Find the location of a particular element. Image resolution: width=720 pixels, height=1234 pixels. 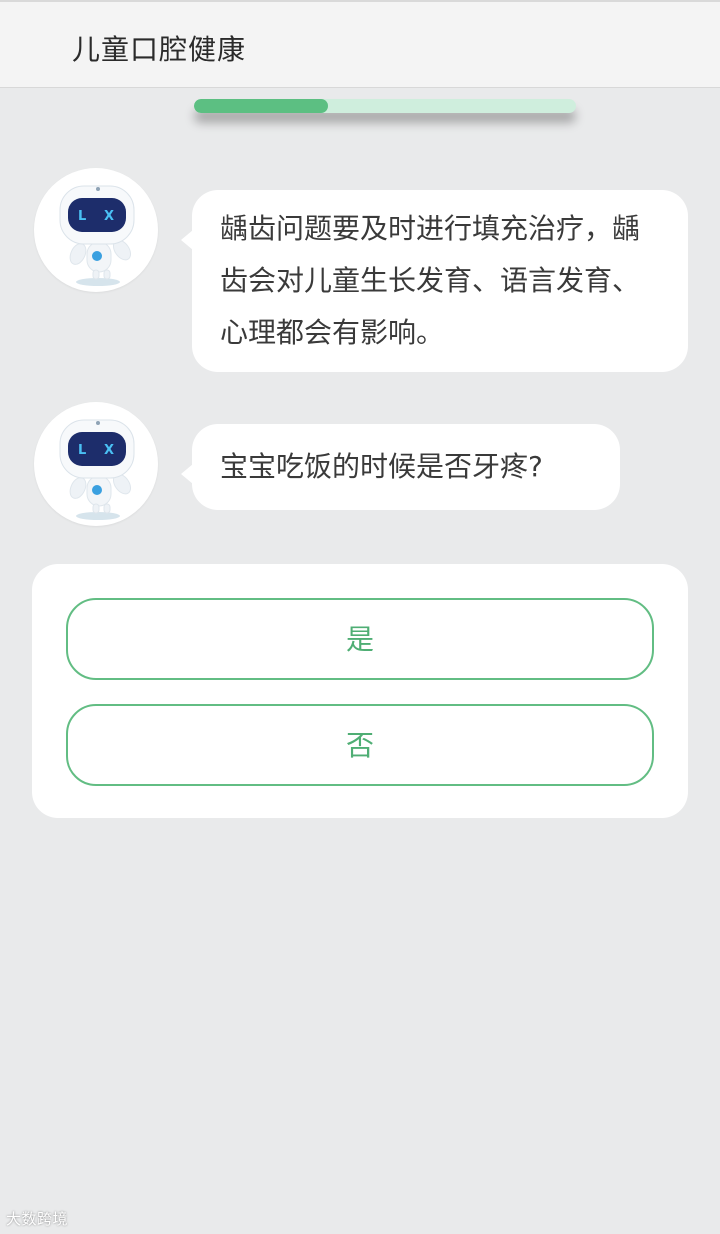

watermark: 大数跨境 is located at coordinates (37, 1219).